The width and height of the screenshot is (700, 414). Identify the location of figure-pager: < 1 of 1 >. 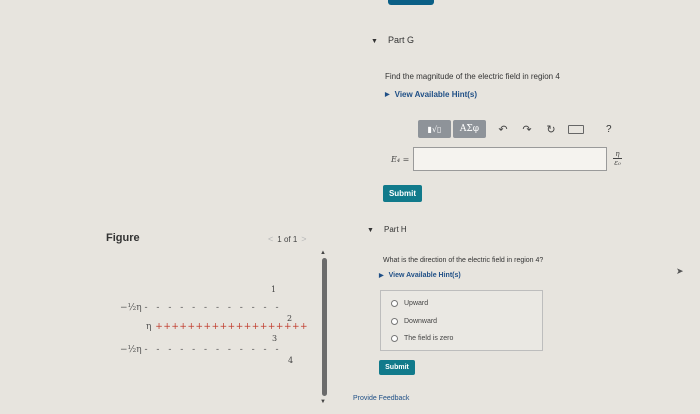
(287, 239).